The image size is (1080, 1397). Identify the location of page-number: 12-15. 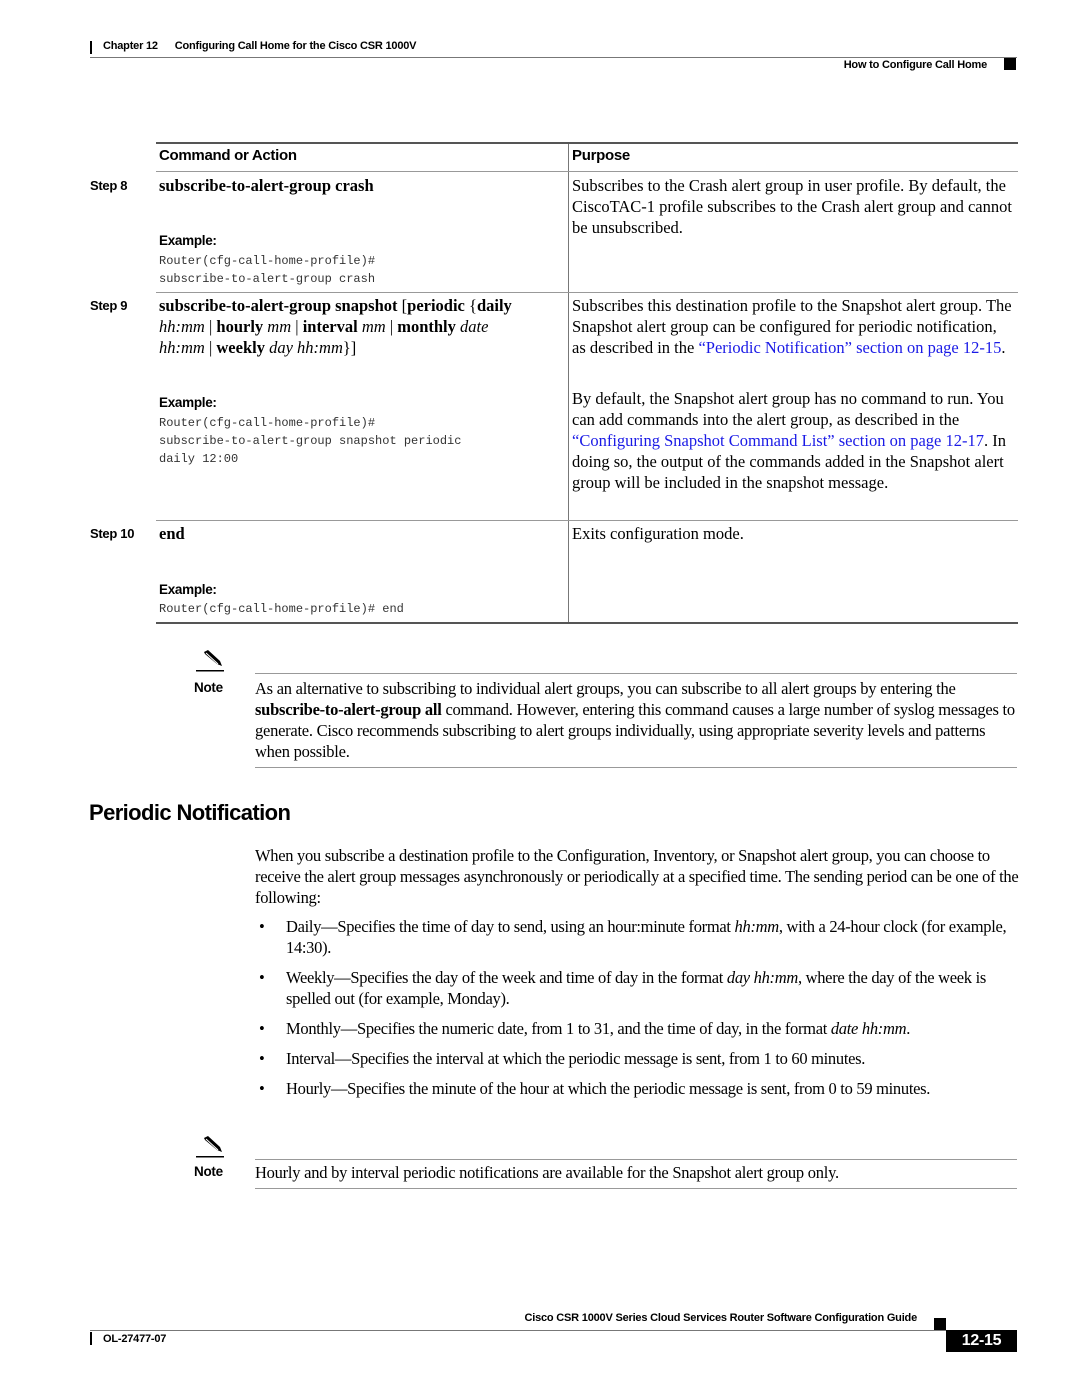
(981, 1341).